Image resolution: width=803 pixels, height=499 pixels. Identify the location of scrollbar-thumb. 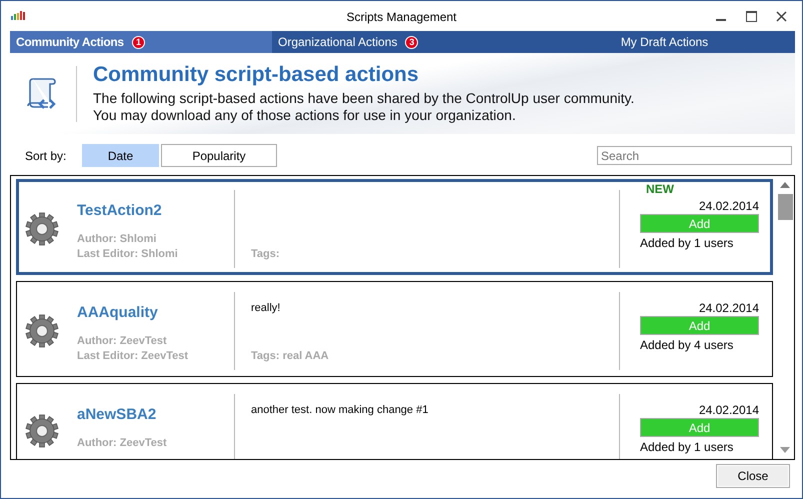
(785, 207).